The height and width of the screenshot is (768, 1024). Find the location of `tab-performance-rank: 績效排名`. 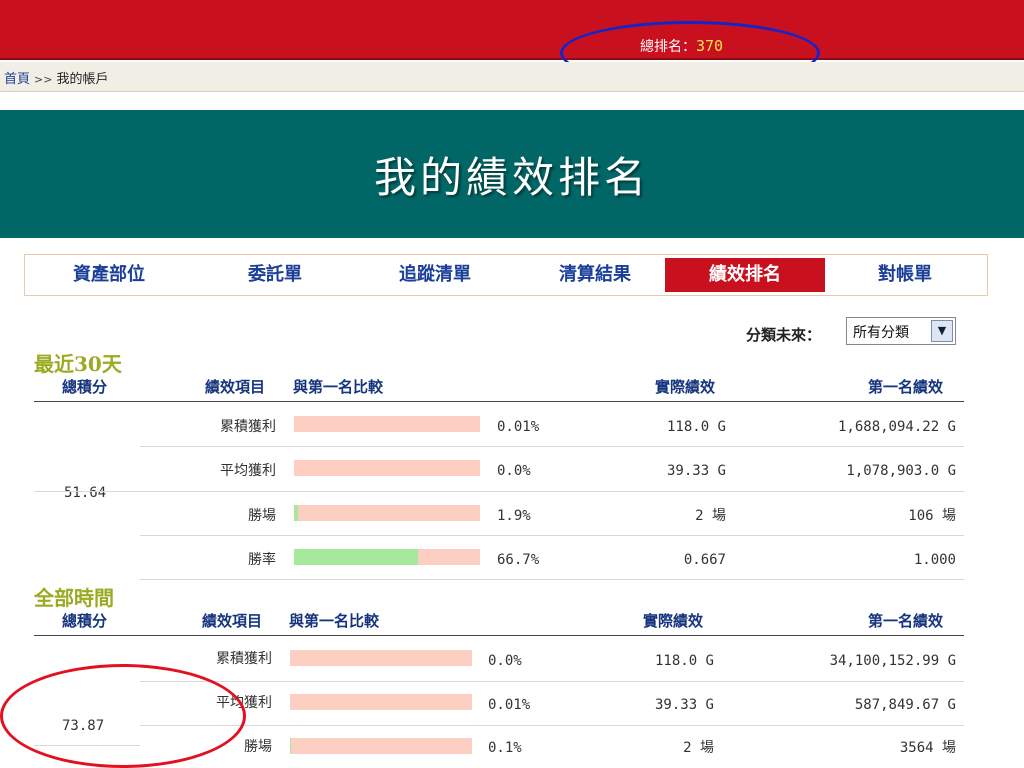

tab-performance-rank: 績效排名 is located at coordinates (745, 275).